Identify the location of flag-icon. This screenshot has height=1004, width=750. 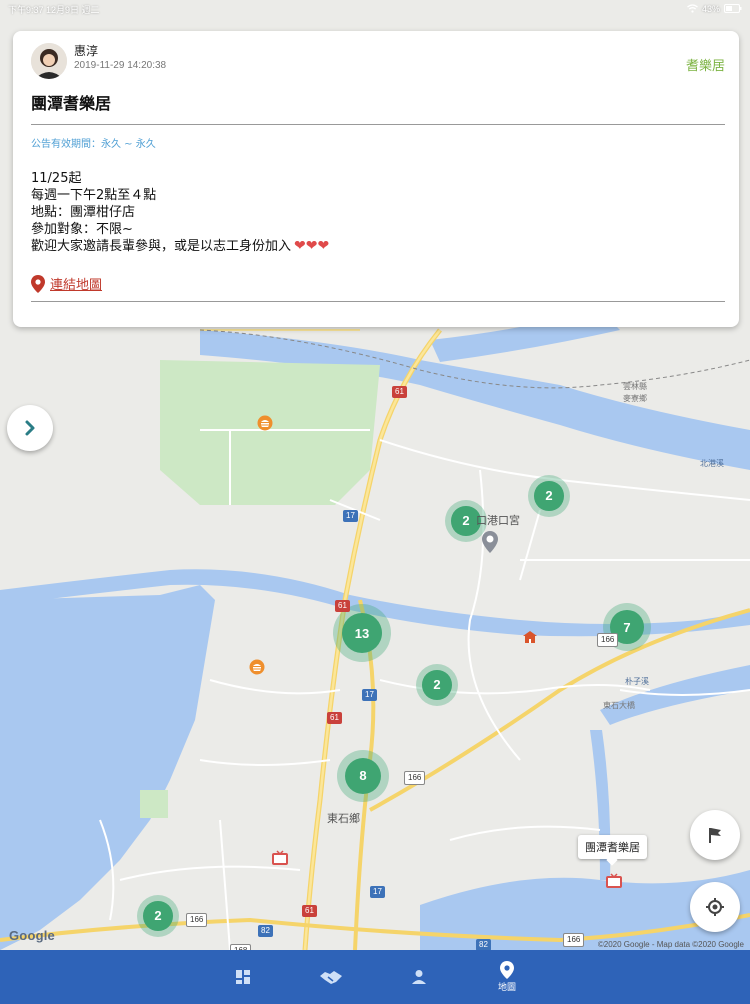
(715, 835).